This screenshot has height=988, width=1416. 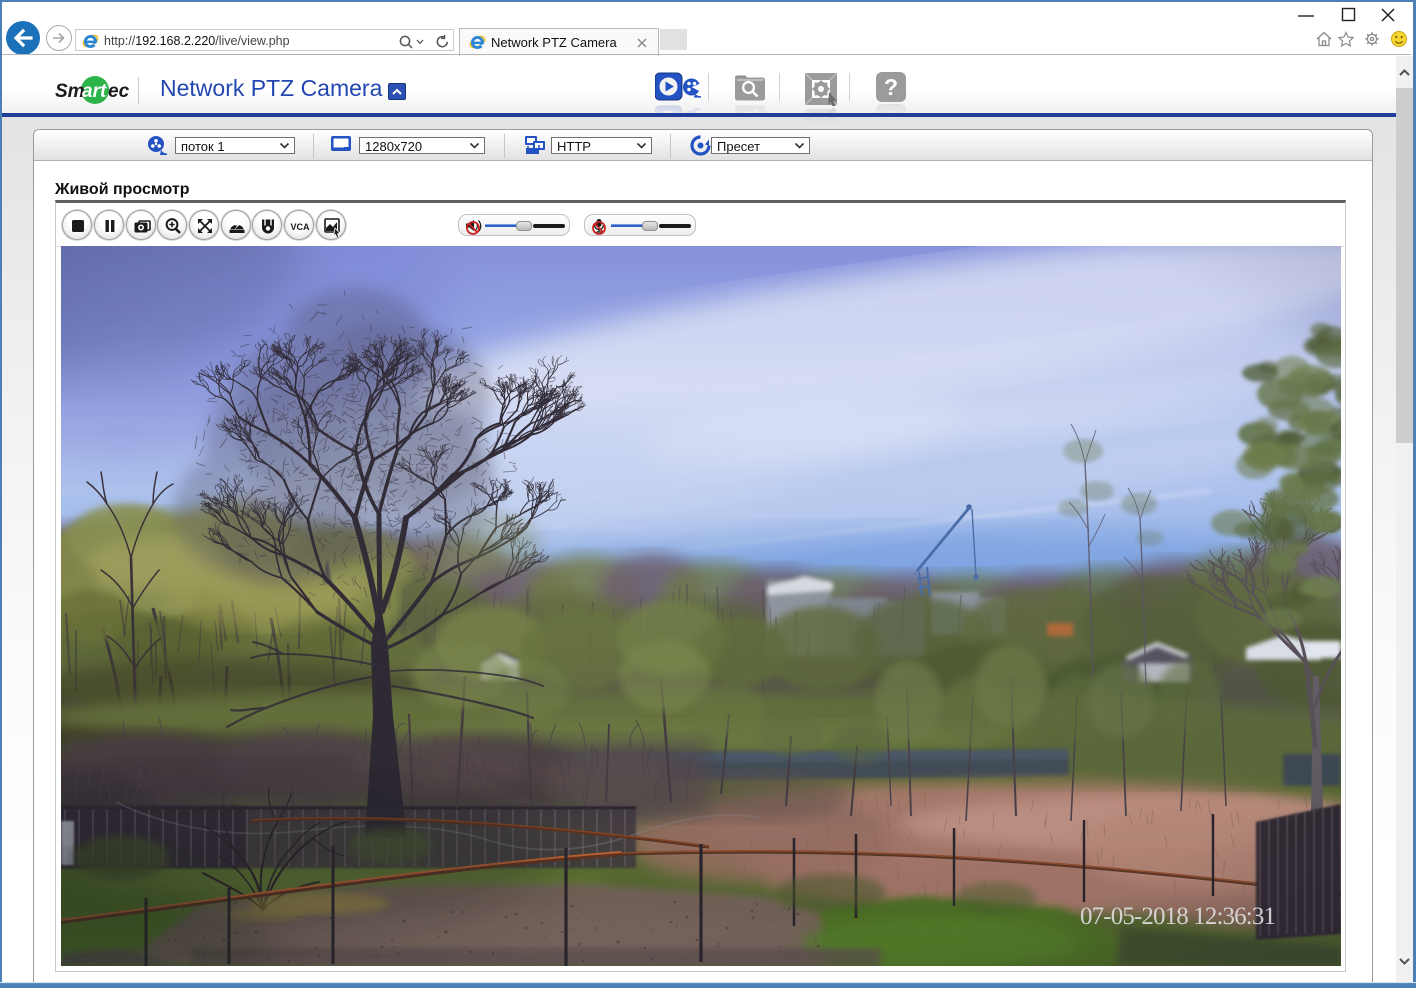 What do you see at coordinates (119, 91) in the screenshot?
I see `svg-text: ec` at bounding box center [119, 91].